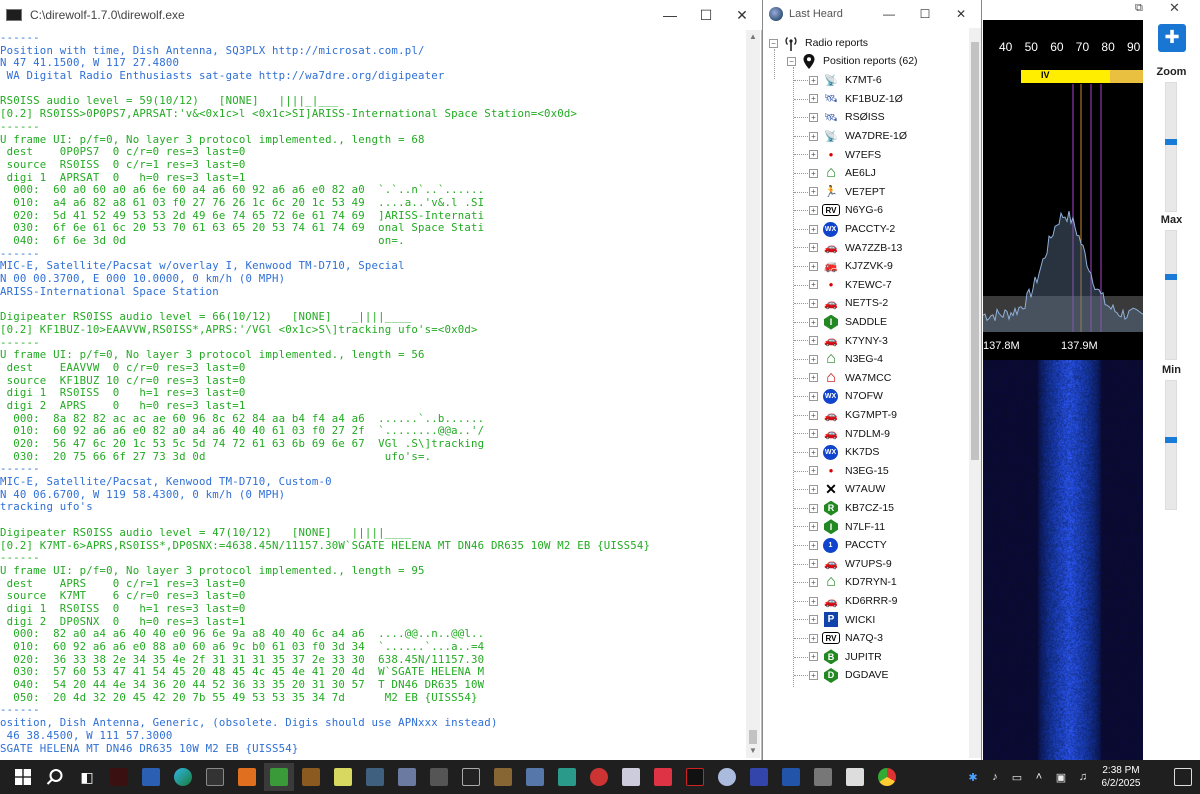  Describe the element at coordinates (381, 15) in the screenshot. I see `console-title-bar: C:\direwolf-1.7.0\direwolf.exe — ☐ ✕` at that location.